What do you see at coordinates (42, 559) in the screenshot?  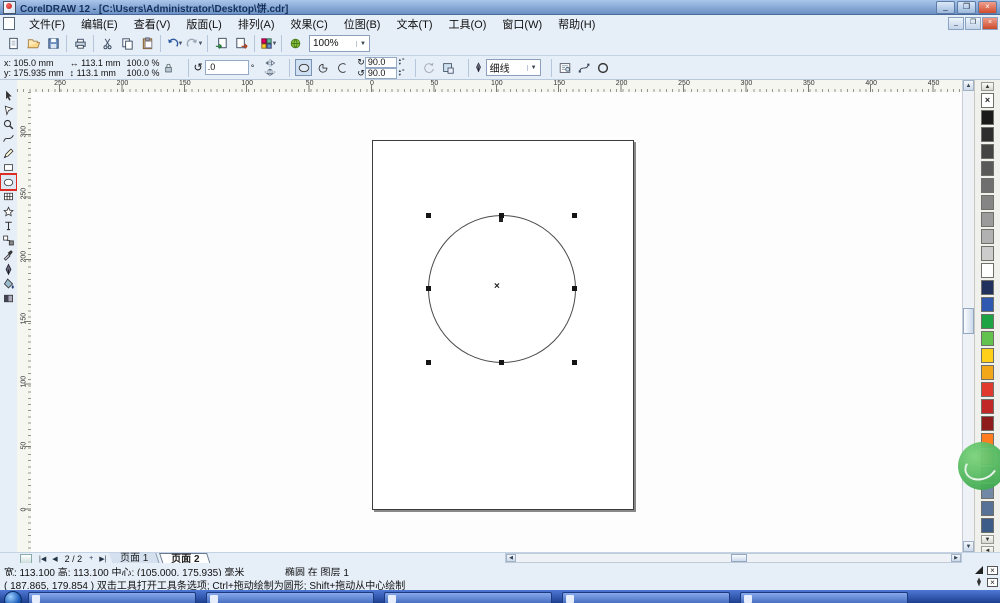 I see `first-page-button: |◀` at bounding box center [42, 559].